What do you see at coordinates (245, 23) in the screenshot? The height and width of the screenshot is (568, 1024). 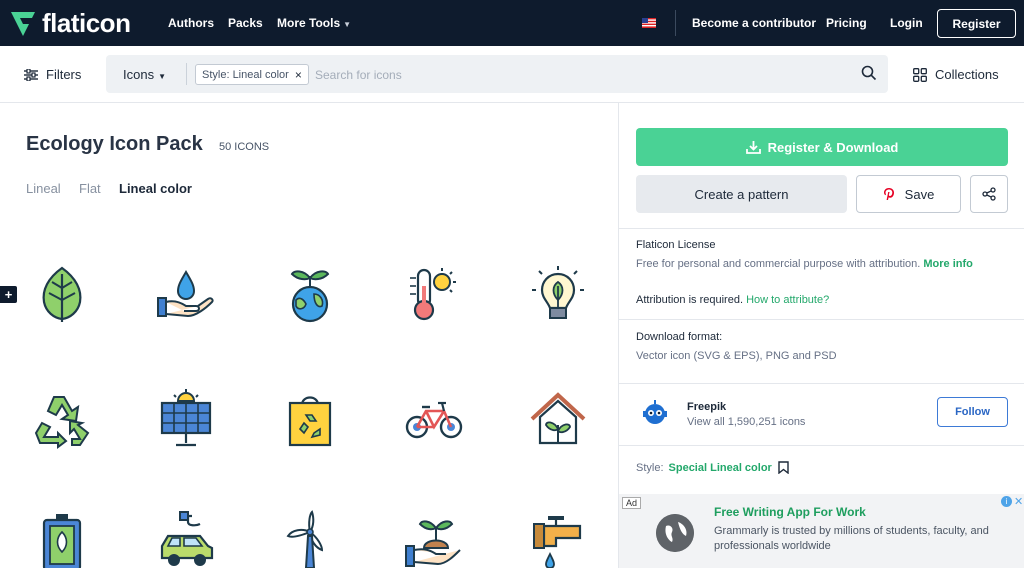 I see `nav-packs: Packs` at bounding box center [245, 23].